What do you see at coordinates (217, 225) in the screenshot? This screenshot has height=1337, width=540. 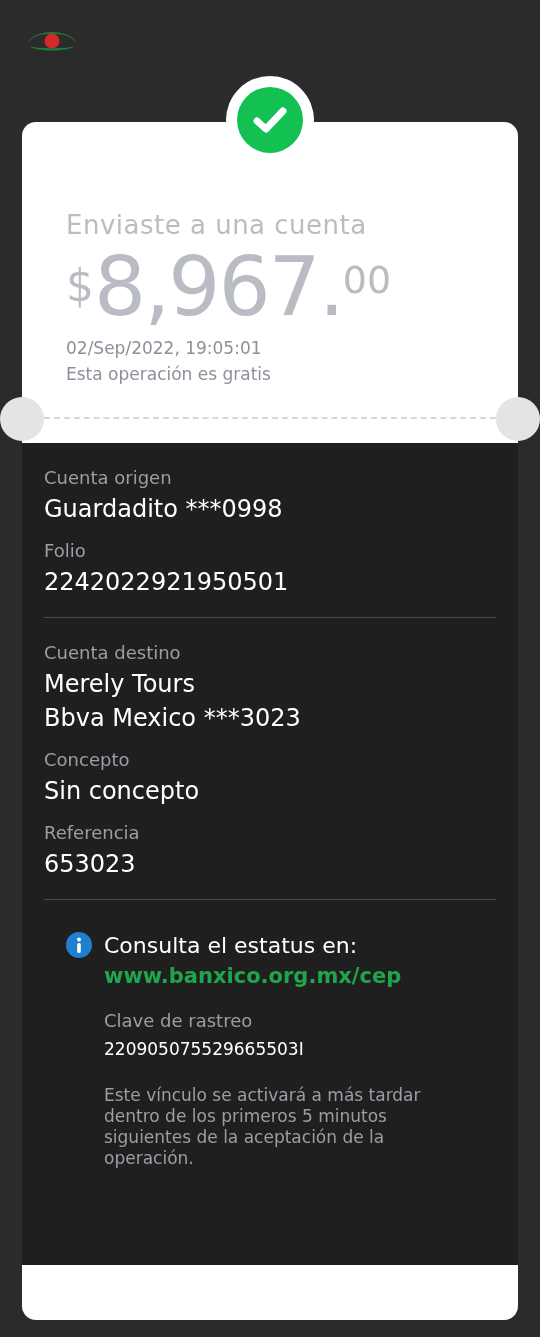 I see `receipt-title: Enviaste a una cuenta` at bounding box center [217, 225].